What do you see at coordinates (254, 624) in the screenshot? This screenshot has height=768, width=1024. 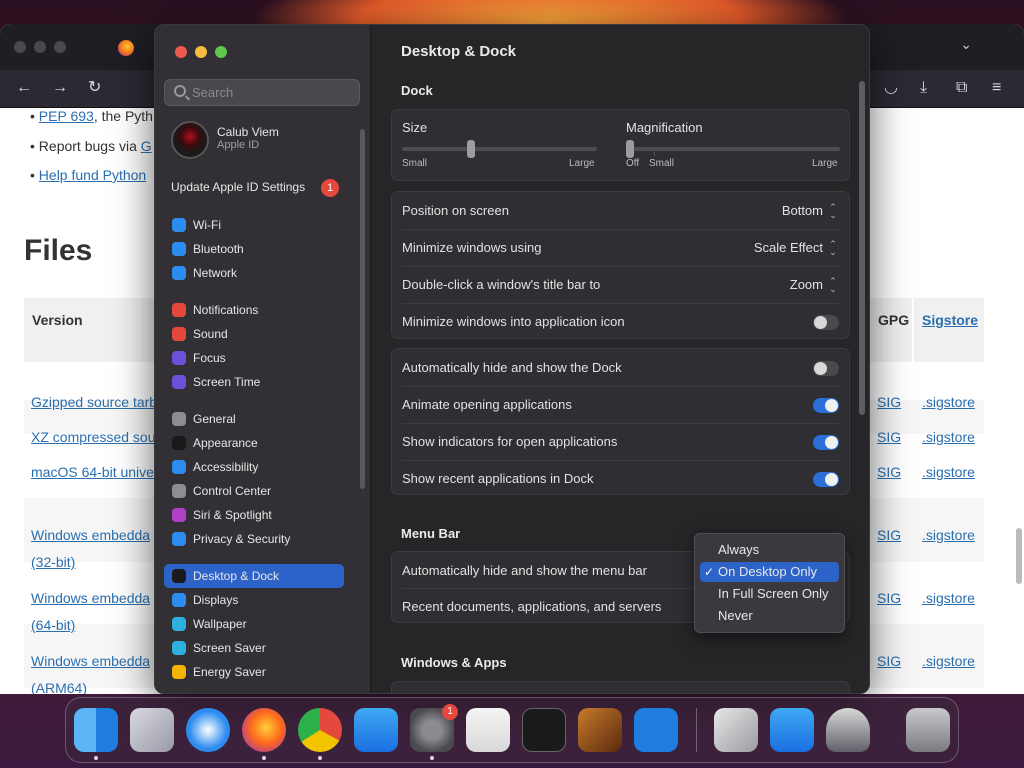 I see `sidebar-item-wallpaper: Wallpaper` at bounding box center [254, 624].